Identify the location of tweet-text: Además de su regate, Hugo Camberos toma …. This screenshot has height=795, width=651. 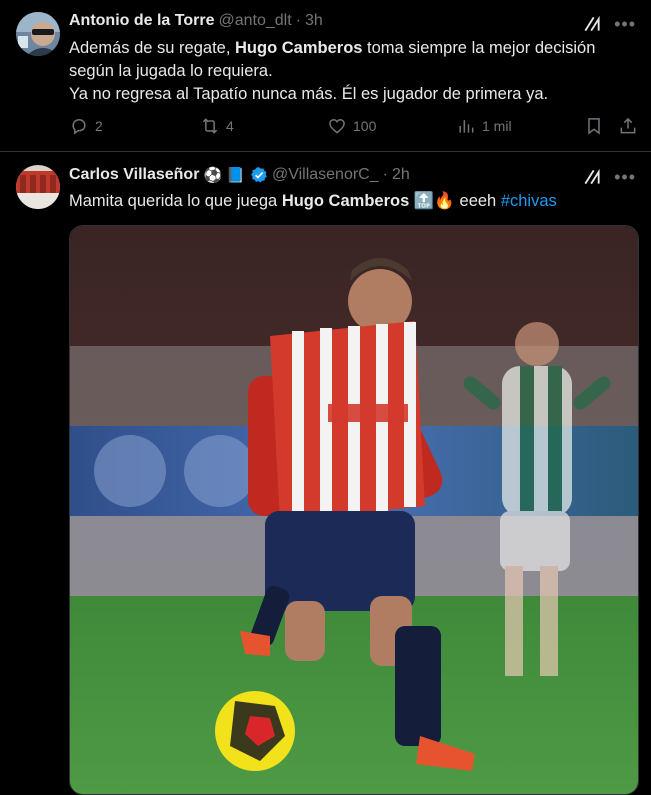
(349, 71).